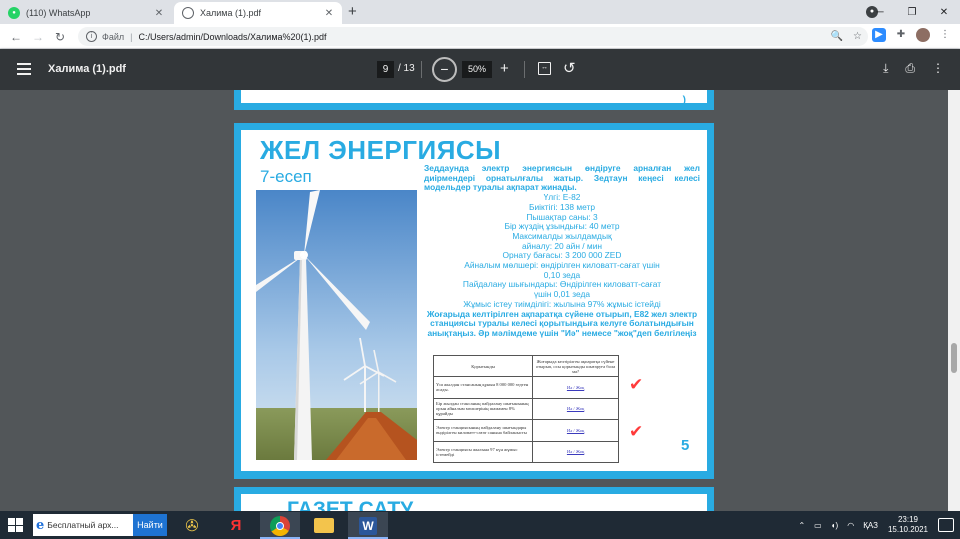 Image resolution: width=960 pixels, height=539 pixels. I want to click on bookmark-star-icon: ☆, so click(857, 36).